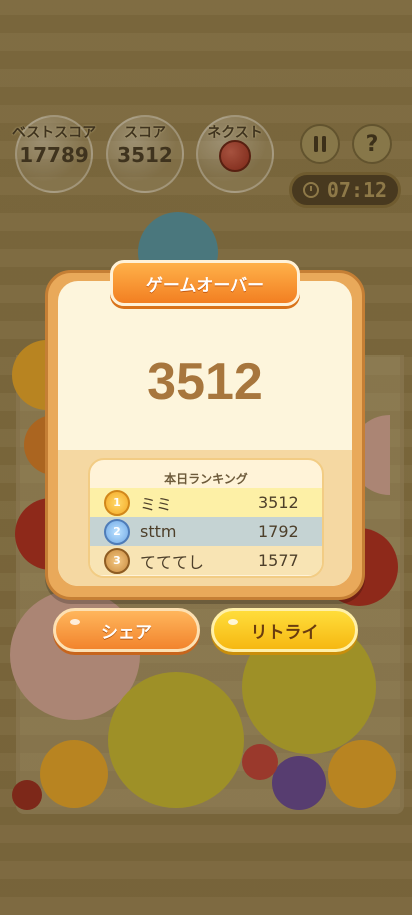 The width and height of the screenshot is (412, 915). Describe the element at coordinates (205, 283) in the screenshot. I see `game-over-title: ゲームオーバー` at that location.